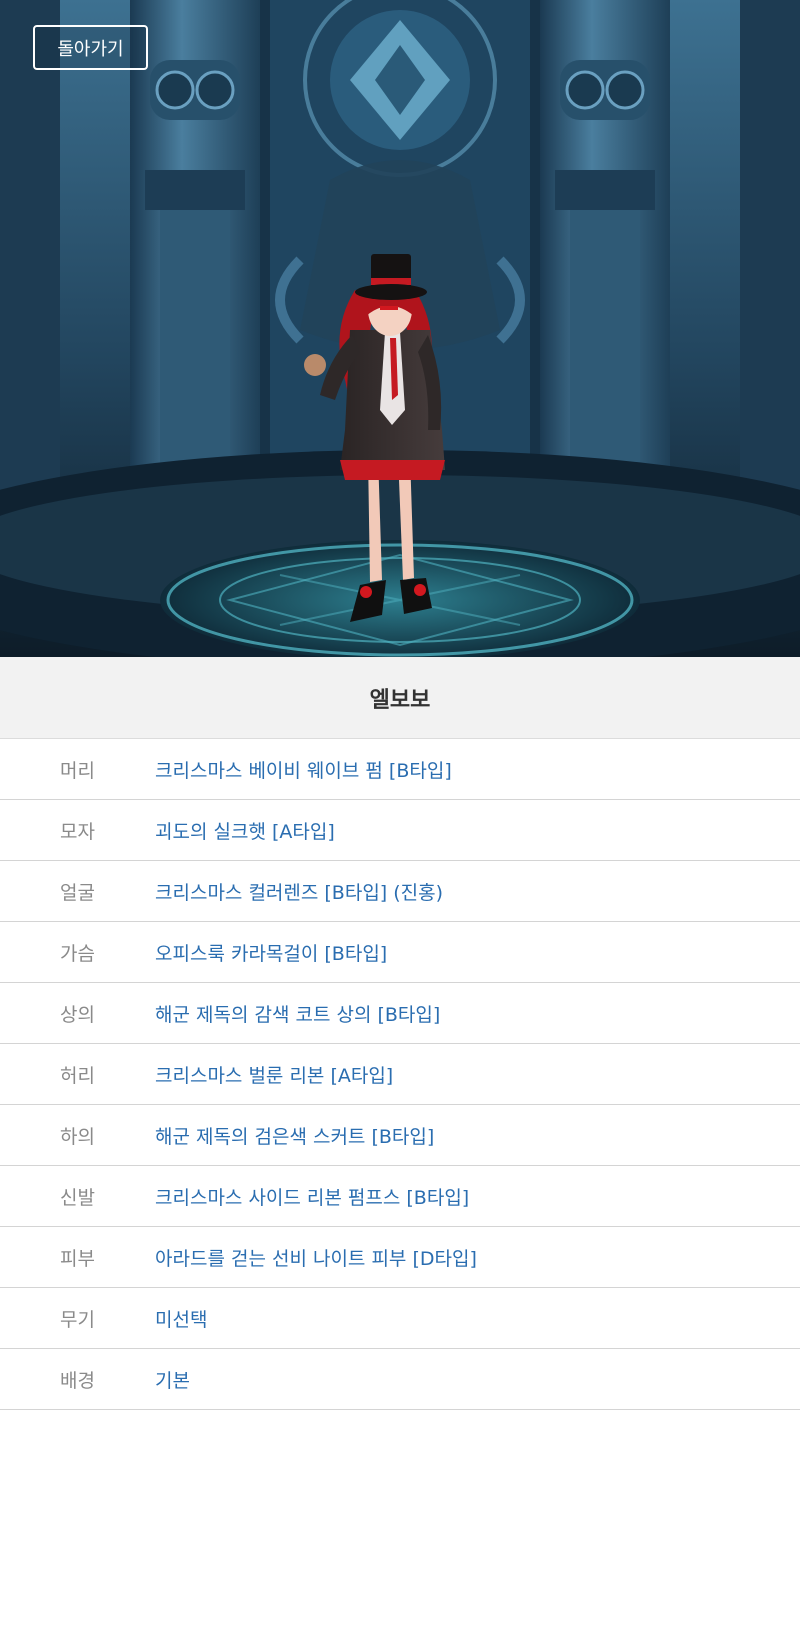  What do you see at coordinates (400, 952) in the screenshot?
I see `equipment-row-chest: 가슴 오피스룩 카라목걸이 [B타입]` at bounding box center [400, 952].